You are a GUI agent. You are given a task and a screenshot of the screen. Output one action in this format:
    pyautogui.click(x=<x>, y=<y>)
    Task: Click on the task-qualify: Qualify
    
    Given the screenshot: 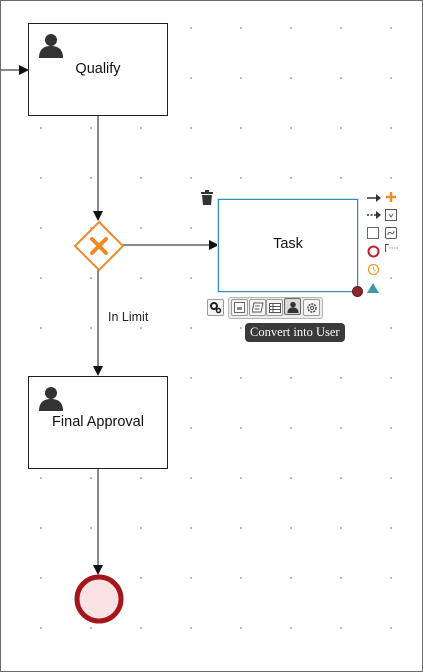 What is the action you would take?
    pyautogui.click(x=98, y=69)
    